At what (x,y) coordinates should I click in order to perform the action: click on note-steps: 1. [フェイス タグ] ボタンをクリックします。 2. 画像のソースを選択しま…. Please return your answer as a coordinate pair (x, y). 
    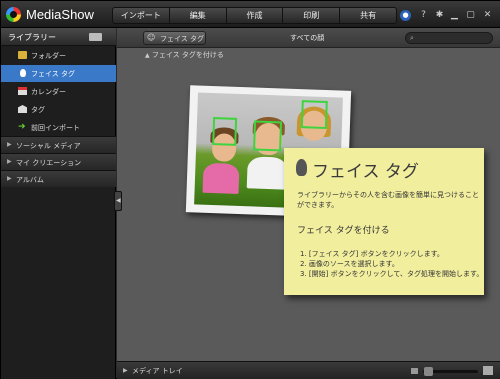
    Looking at the image, I should click on (391, 264).